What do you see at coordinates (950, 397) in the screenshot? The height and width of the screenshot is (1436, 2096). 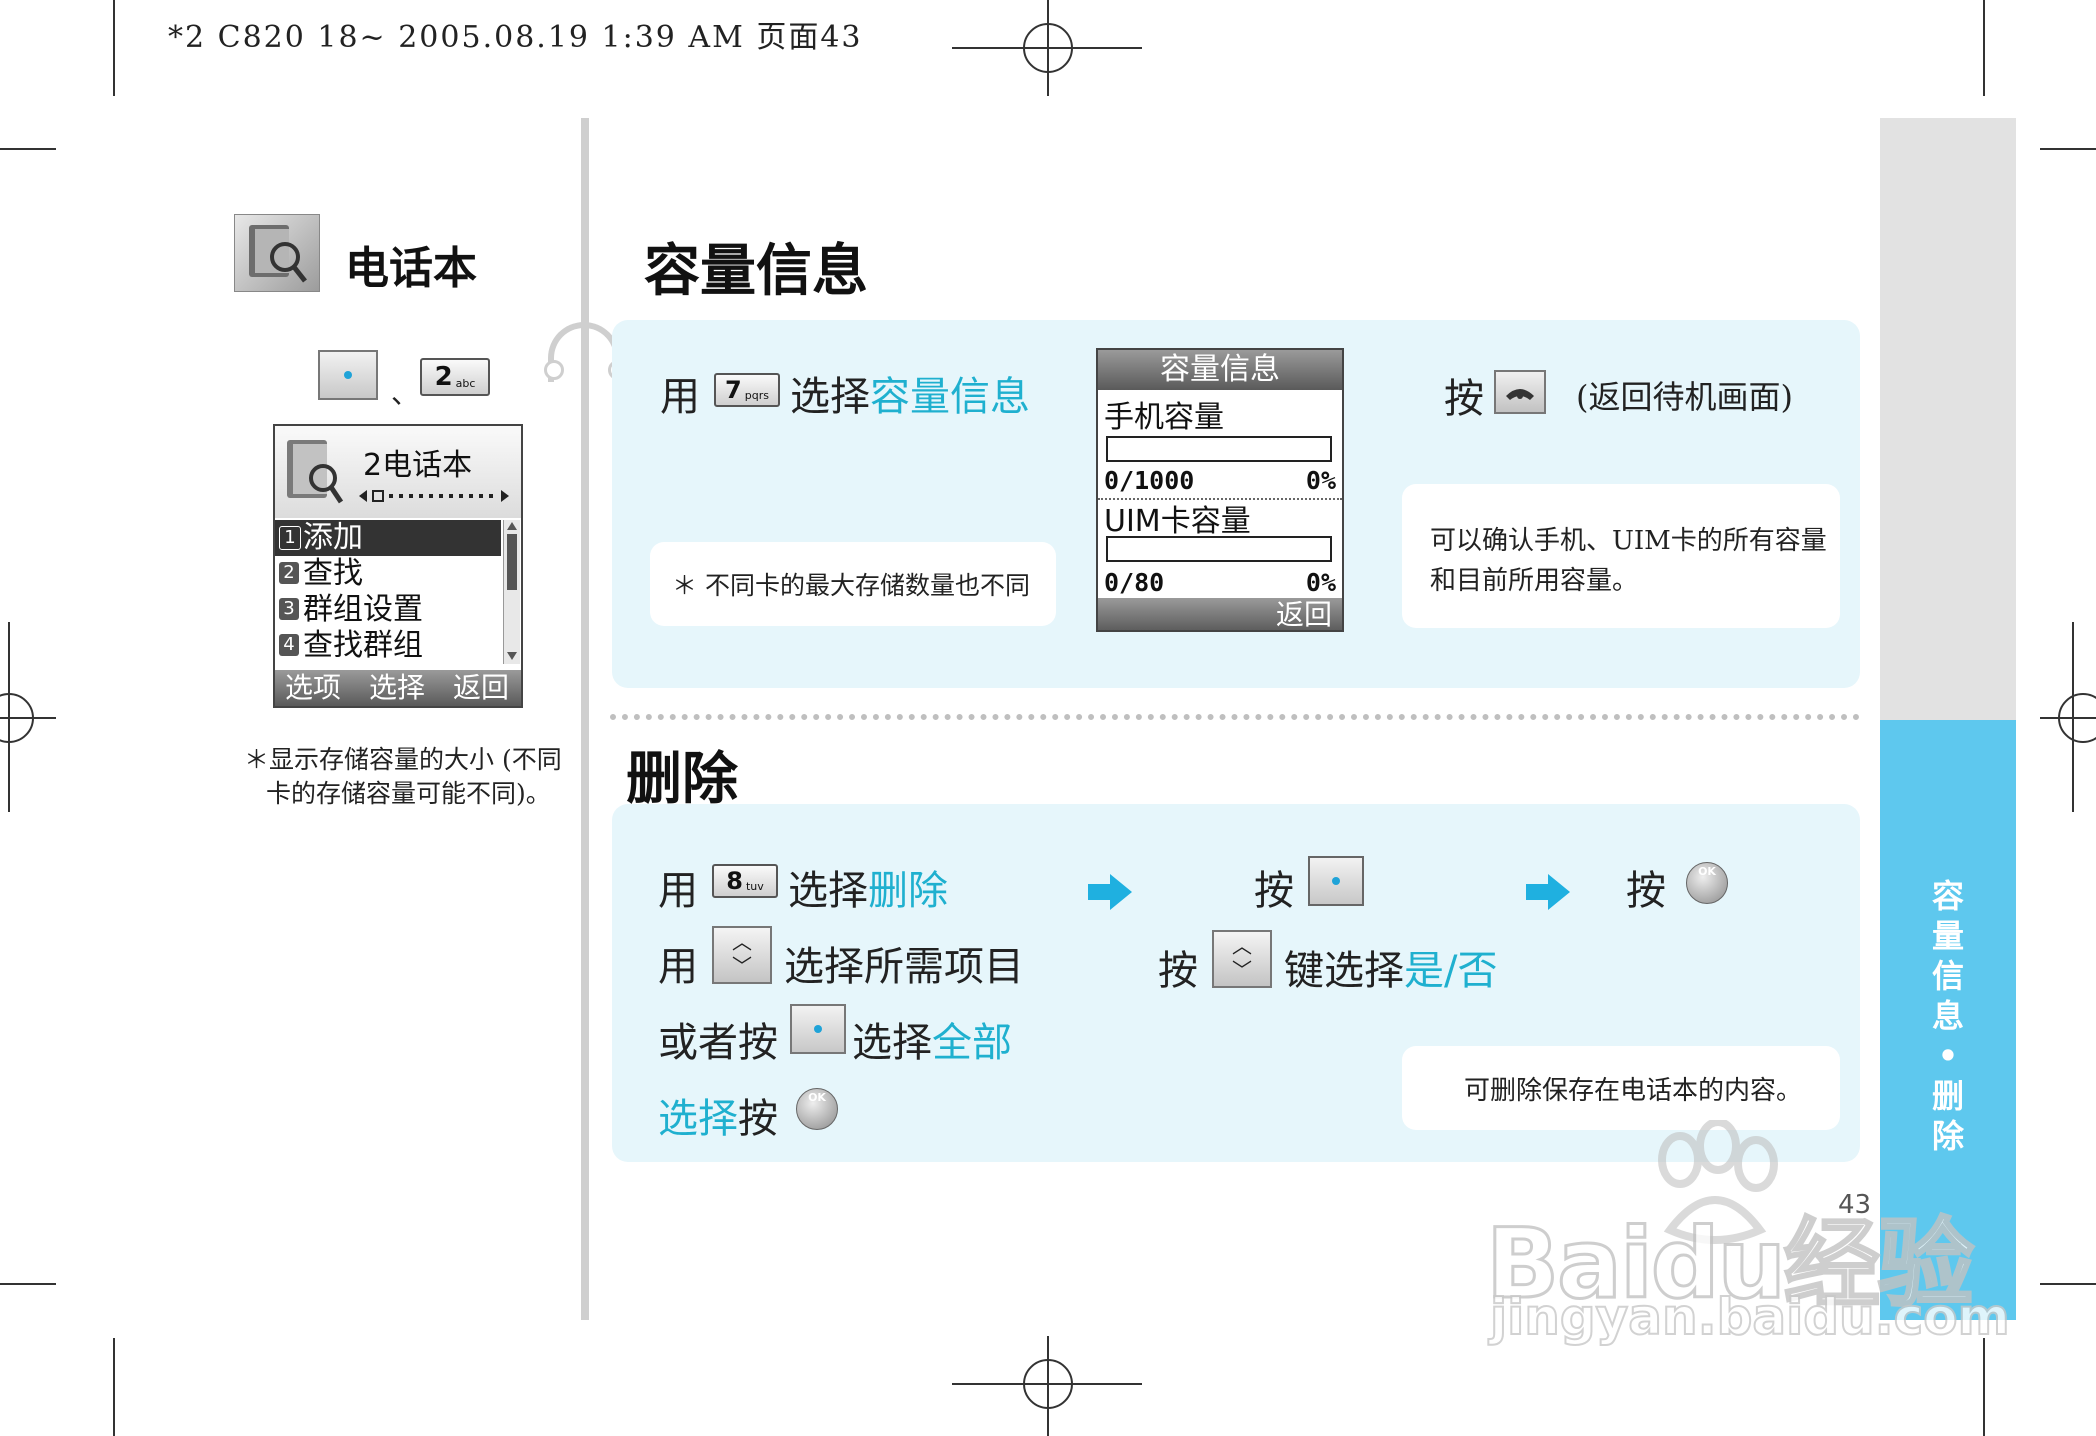 I see `capacity-select-target: 容量信息` at bounding box center [950, 397].